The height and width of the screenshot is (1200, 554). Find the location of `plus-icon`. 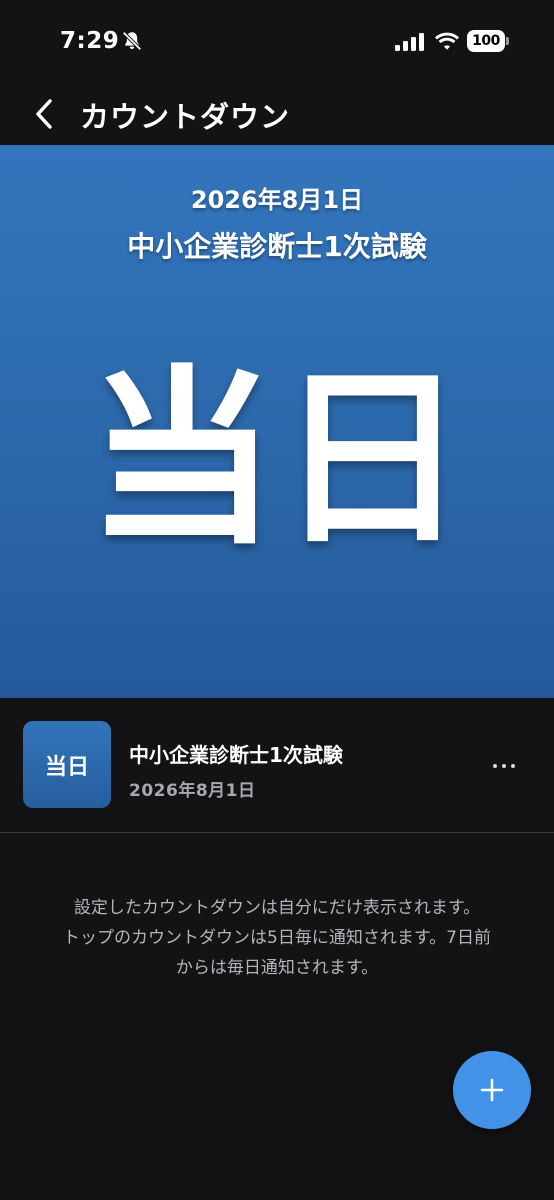

plus-icon is located at coordinates (492, 1090).